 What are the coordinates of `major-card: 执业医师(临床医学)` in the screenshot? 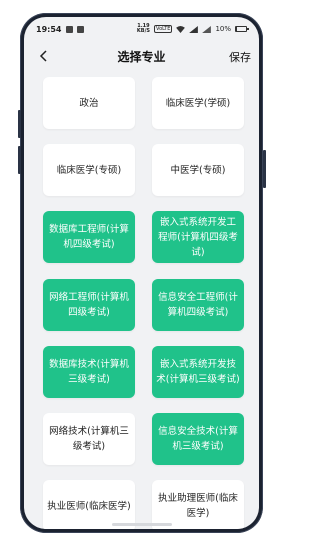 It's located at (89, 504).